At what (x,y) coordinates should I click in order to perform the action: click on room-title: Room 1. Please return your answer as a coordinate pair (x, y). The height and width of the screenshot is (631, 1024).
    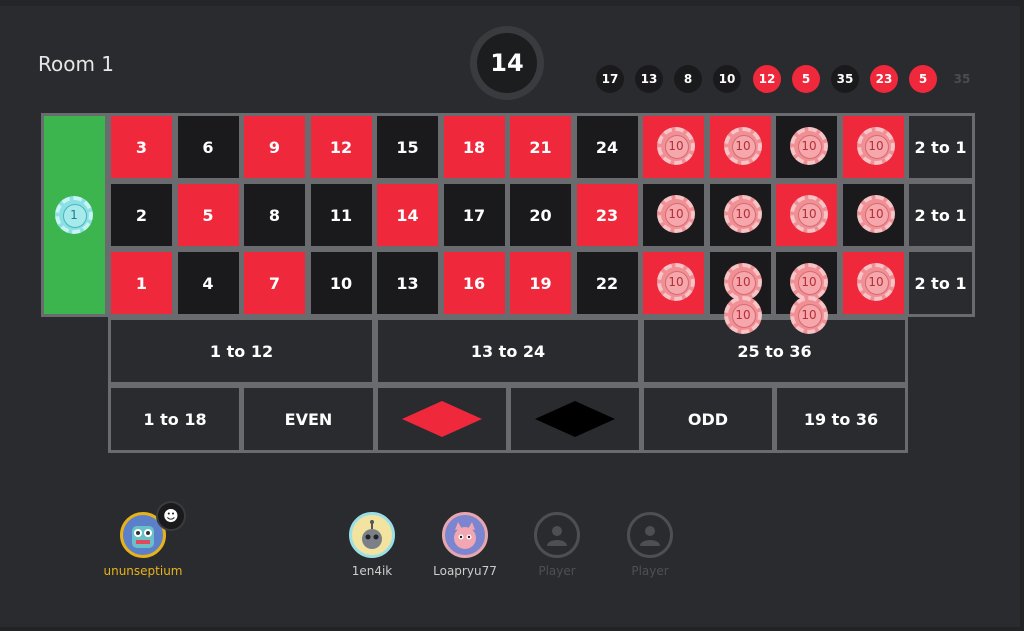
    Looking at the image, I should click on (76, 64).